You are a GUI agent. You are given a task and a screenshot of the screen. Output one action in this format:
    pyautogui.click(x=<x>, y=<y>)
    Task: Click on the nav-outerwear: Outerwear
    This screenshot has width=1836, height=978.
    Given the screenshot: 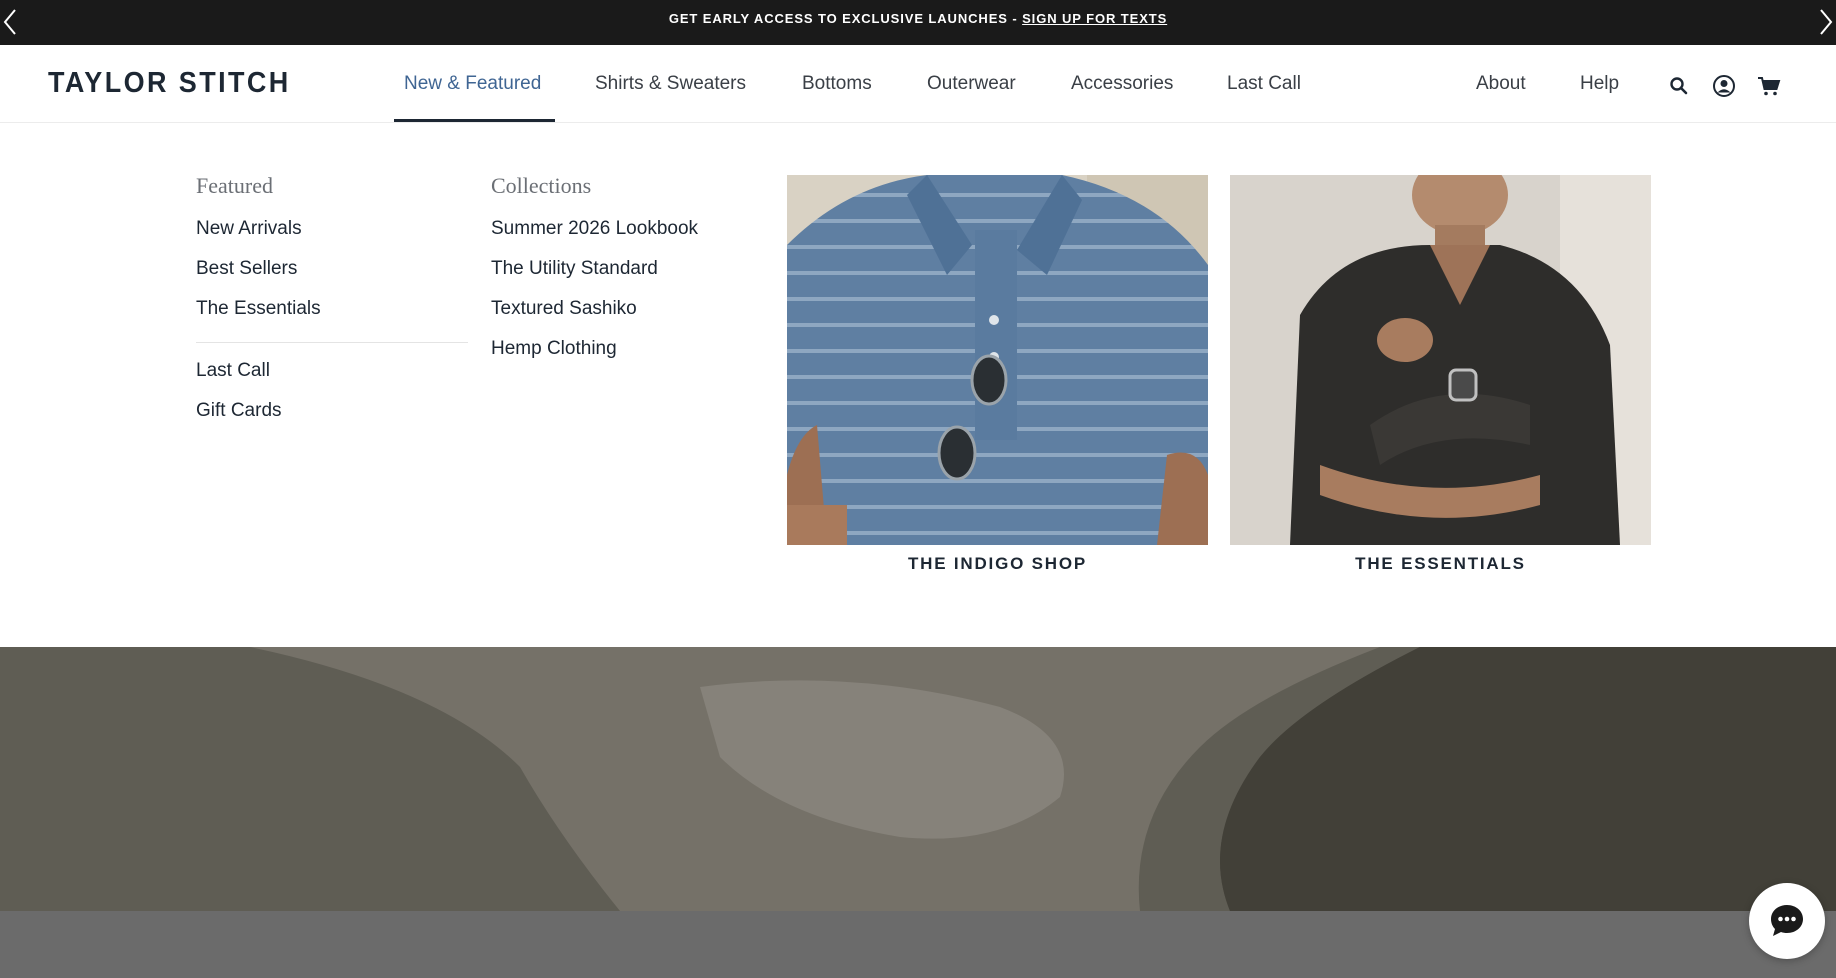 What is the action you would take?
    pyautogui.click(x=971, y=84)
    